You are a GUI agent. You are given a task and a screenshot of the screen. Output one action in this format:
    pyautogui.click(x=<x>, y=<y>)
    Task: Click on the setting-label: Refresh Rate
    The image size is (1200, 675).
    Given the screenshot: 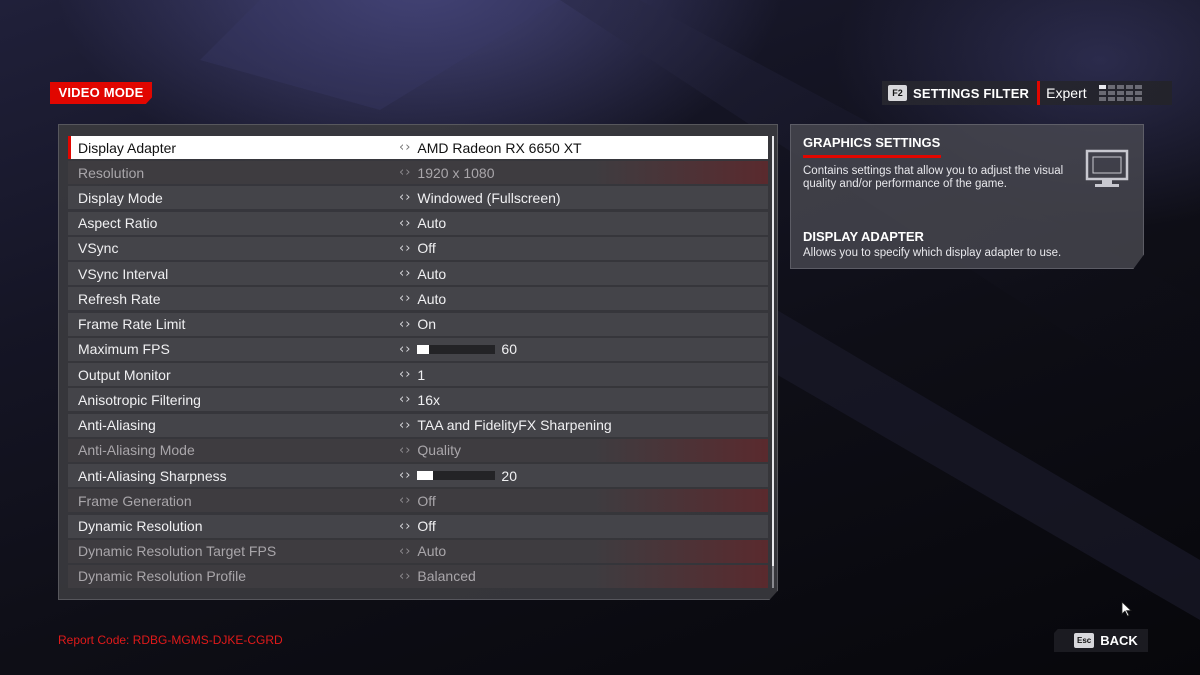 What is the action you would take?
    pyautogui.click(x=119, y=298)
    